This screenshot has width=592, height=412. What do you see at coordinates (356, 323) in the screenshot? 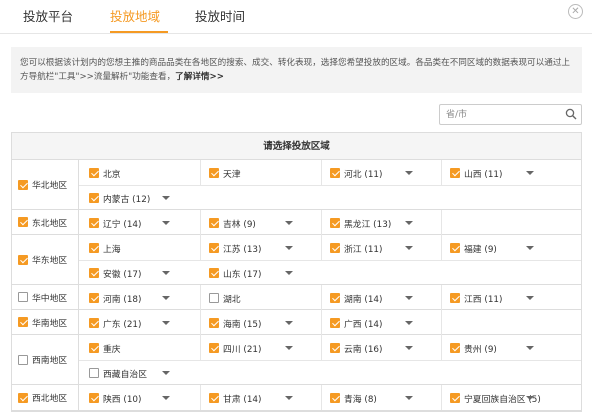
I see `province-checkbox: 广西 (14)` at bounding box center [356, 323].